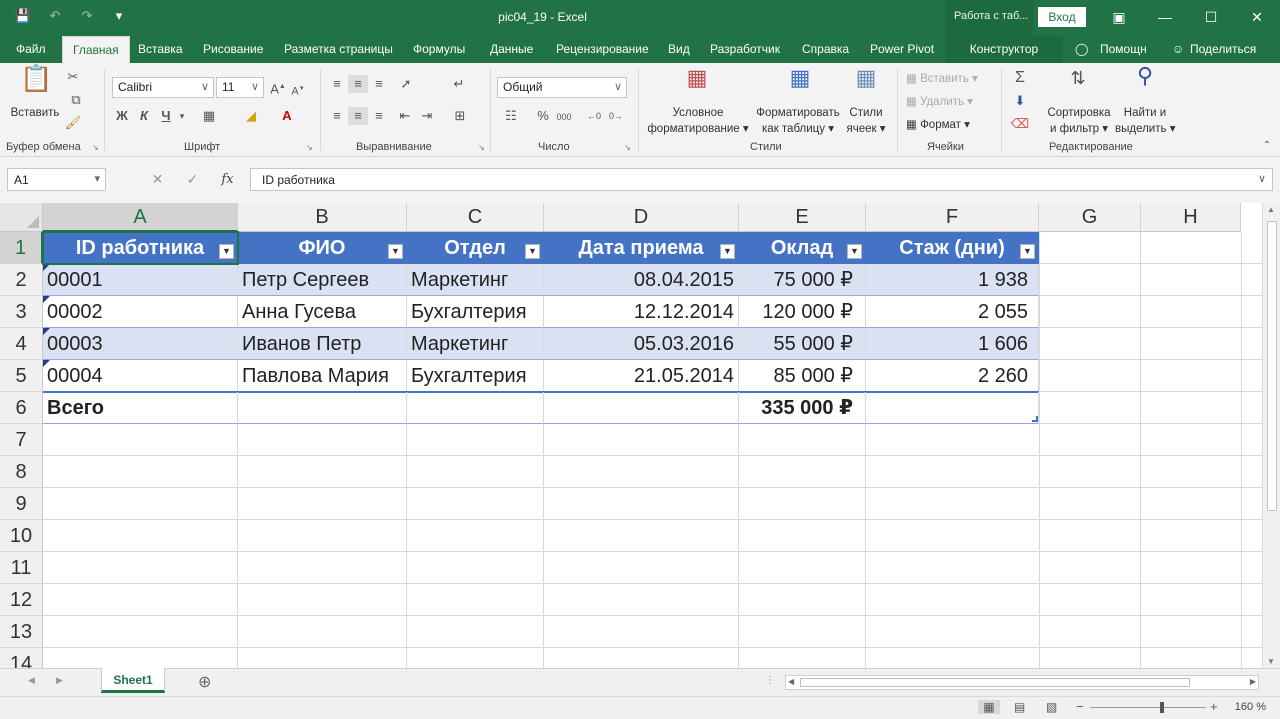  I want to click on scroll-down-icon: ▼, so click(1271, 661).